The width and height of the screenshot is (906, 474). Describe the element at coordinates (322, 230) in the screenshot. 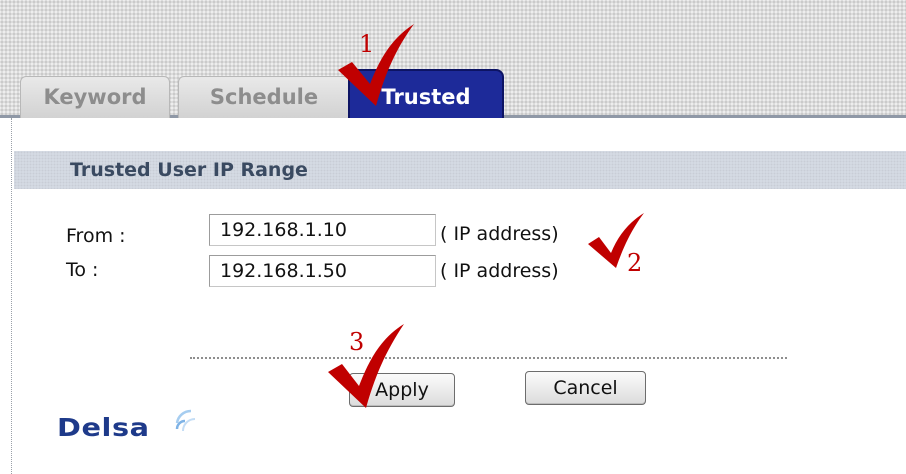

I see `from-ip-input` at that location.